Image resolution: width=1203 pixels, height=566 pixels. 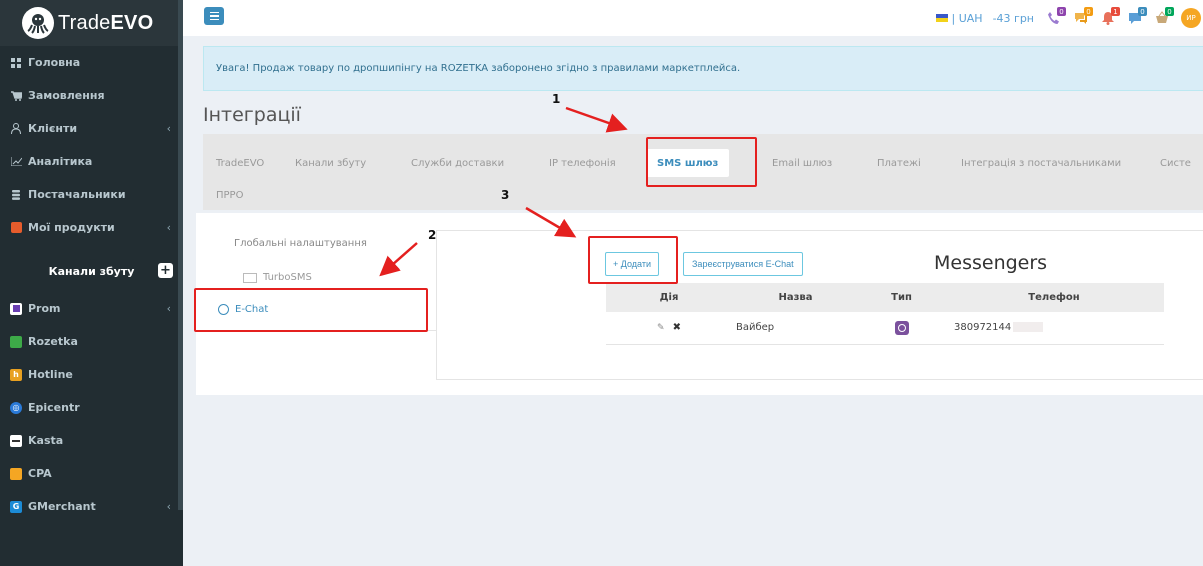 I want to click on tab-sales-channels: Канали збуту, so click(x=330, y=163).